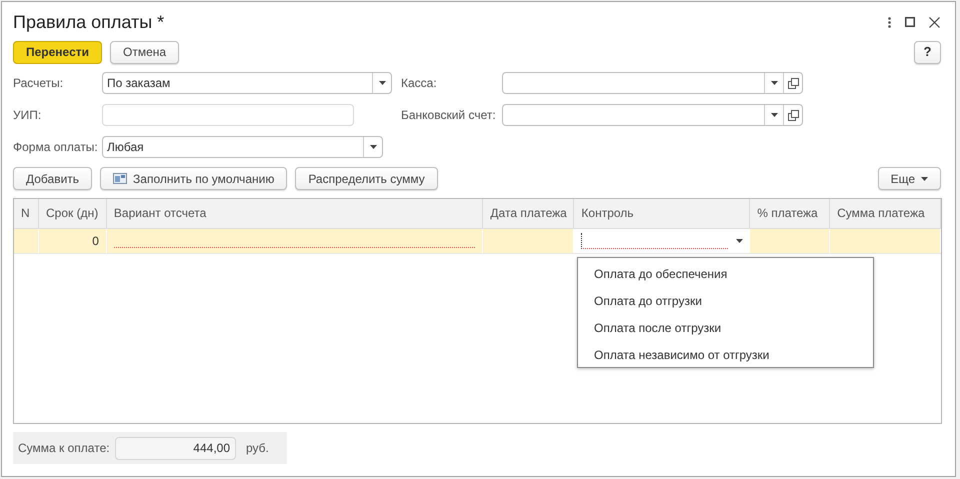 This screenshot has height=479, width=960. Describe the element at coordinates (419, 83) in the screenshot. I see `field-label: Касса:` at that location.